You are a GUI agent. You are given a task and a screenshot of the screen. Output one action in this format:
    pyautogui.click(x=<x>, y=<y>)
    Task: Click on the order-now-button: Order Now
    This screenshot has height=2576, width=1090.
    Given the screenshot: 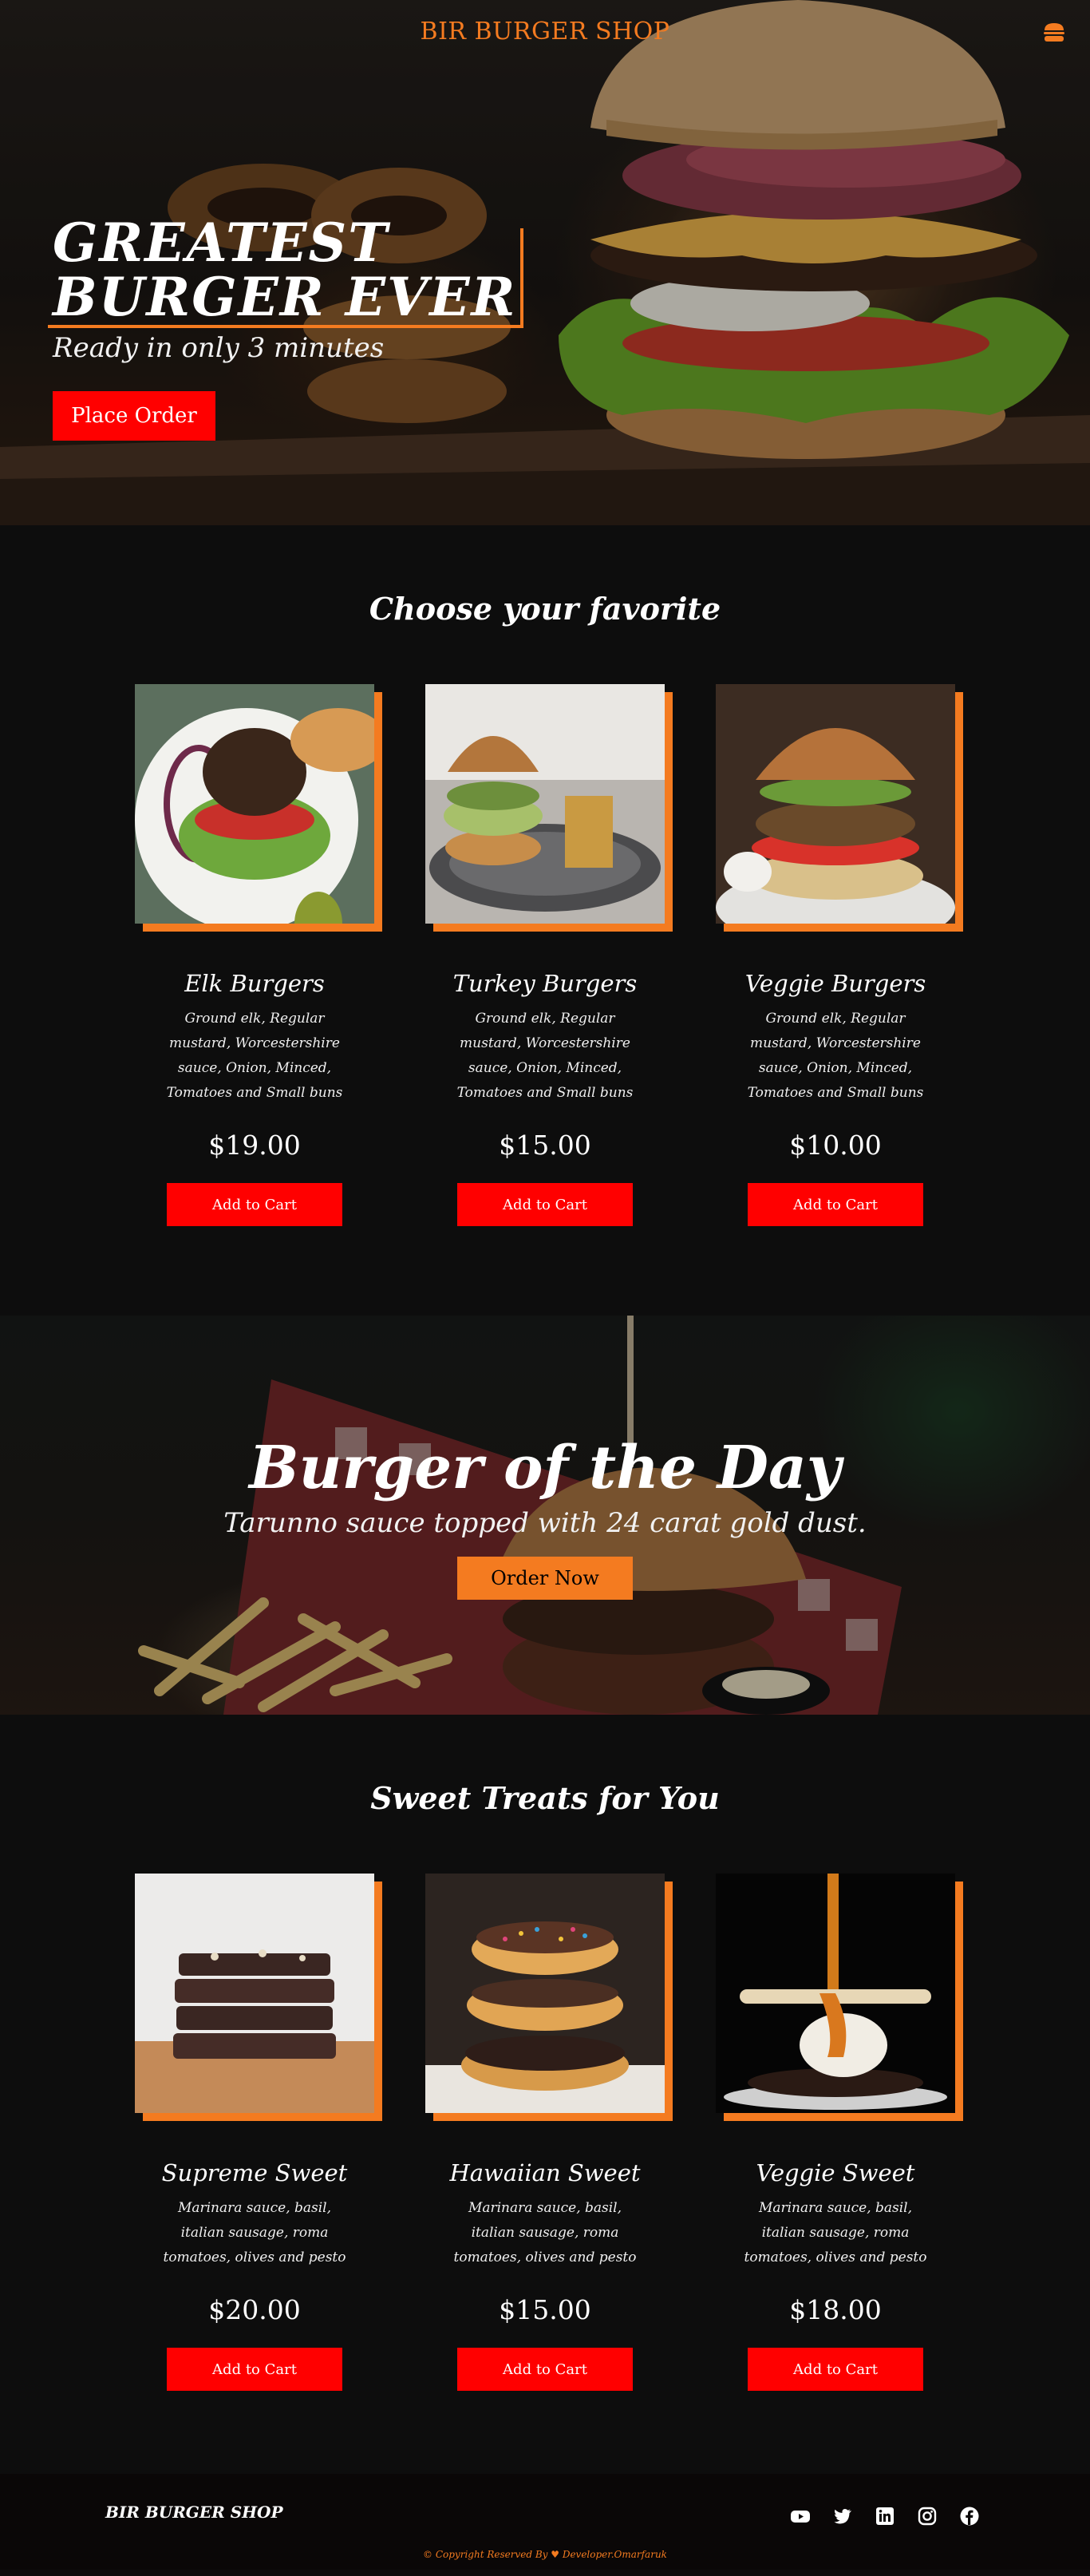 What is the action you would take?
    pyautogui.click(x=545, y=1579)
    